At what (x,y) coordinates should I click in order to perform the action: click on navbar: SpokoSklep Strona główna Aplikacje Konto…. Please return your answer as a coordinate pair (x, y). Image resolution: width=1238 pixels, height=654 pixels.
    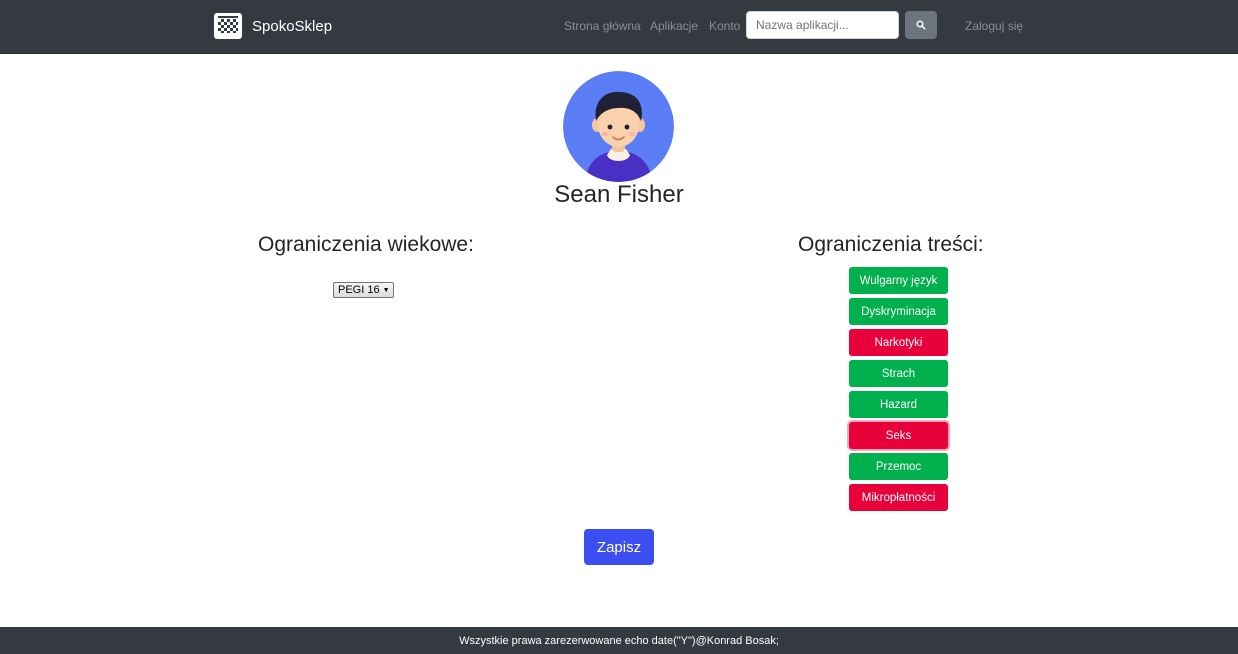
    Looking at the image, I should click on (619, 27).